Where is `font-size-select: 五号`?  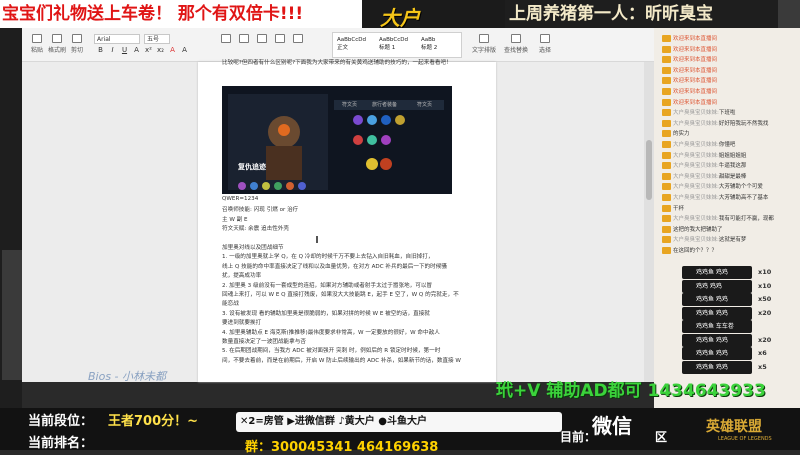
font-size-select: 五号 is located at coordinates (157, 39).